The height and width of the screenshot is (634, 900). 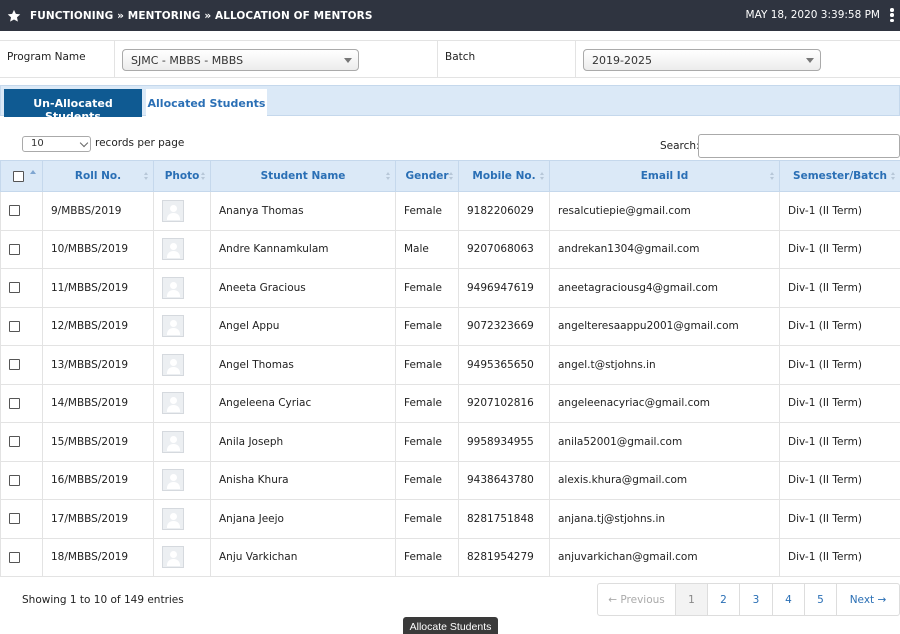 I want to click on student-name-cell: Anju Varkichan, so click(x=303, y=557).